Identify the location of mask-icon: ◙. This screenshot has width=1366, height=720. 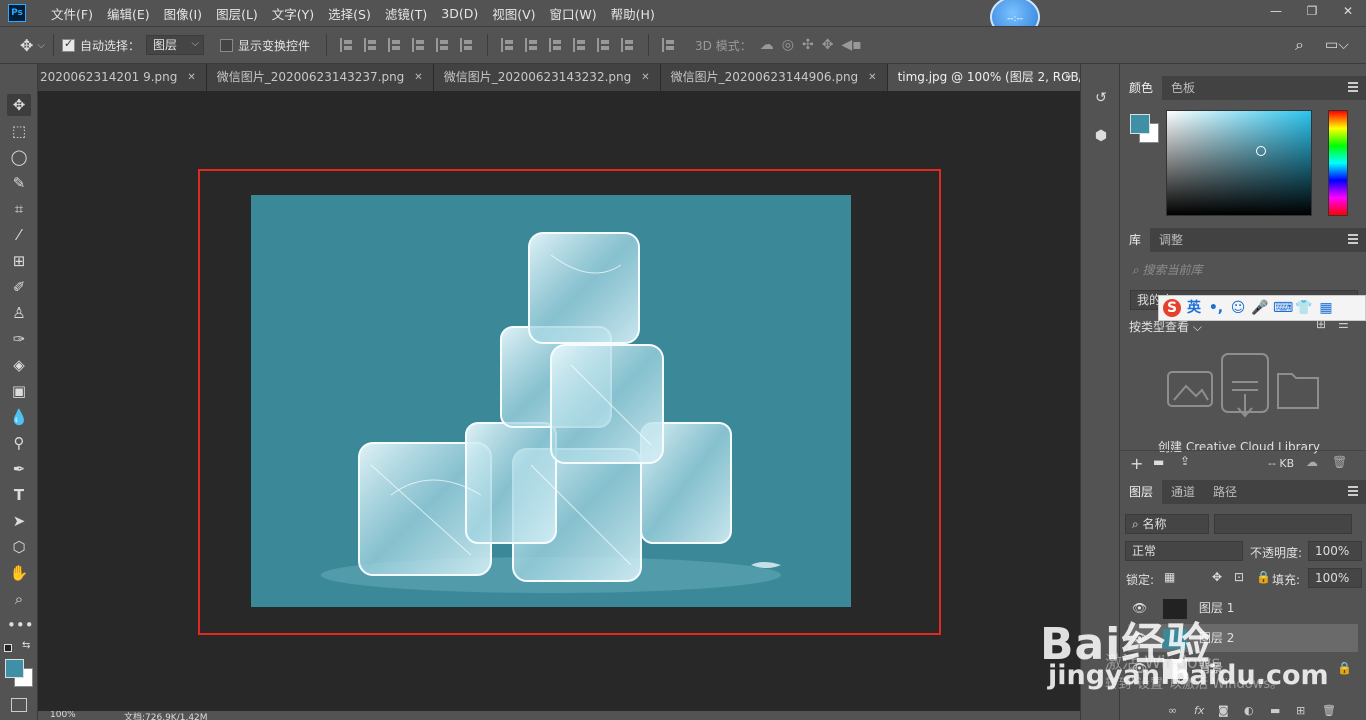
(1223, 710).